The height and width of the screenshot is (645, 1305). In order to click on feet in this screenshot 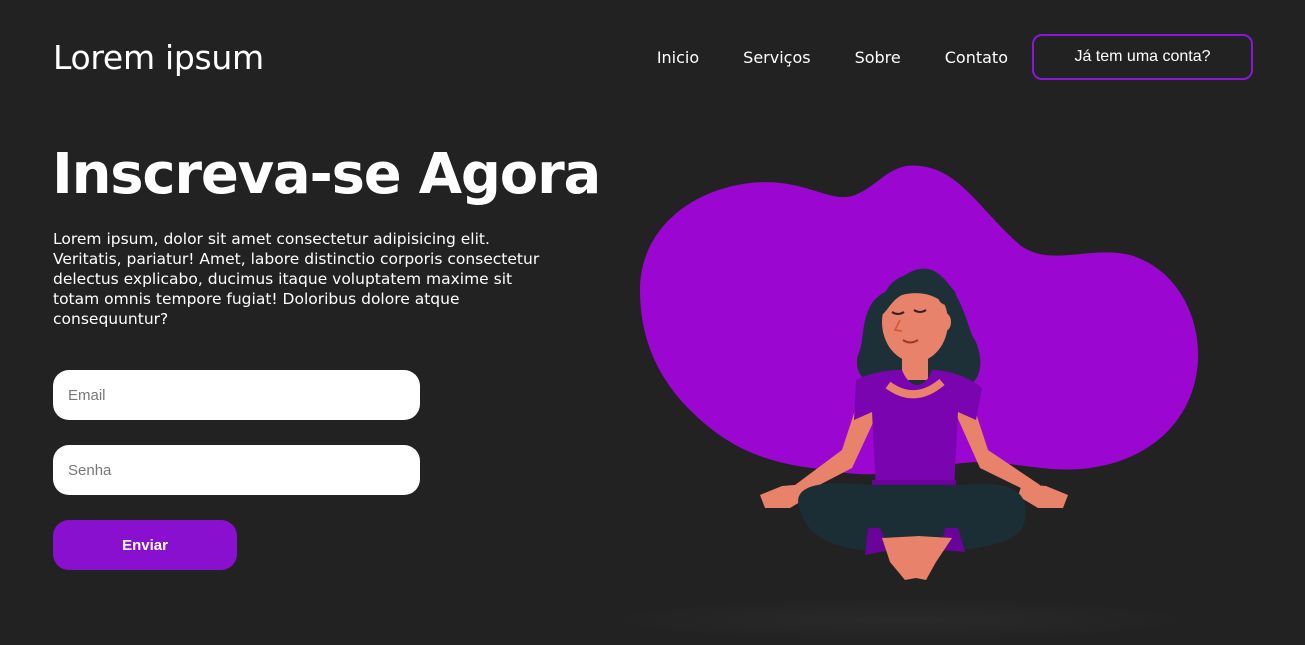, I will do `click(917, 558)`.